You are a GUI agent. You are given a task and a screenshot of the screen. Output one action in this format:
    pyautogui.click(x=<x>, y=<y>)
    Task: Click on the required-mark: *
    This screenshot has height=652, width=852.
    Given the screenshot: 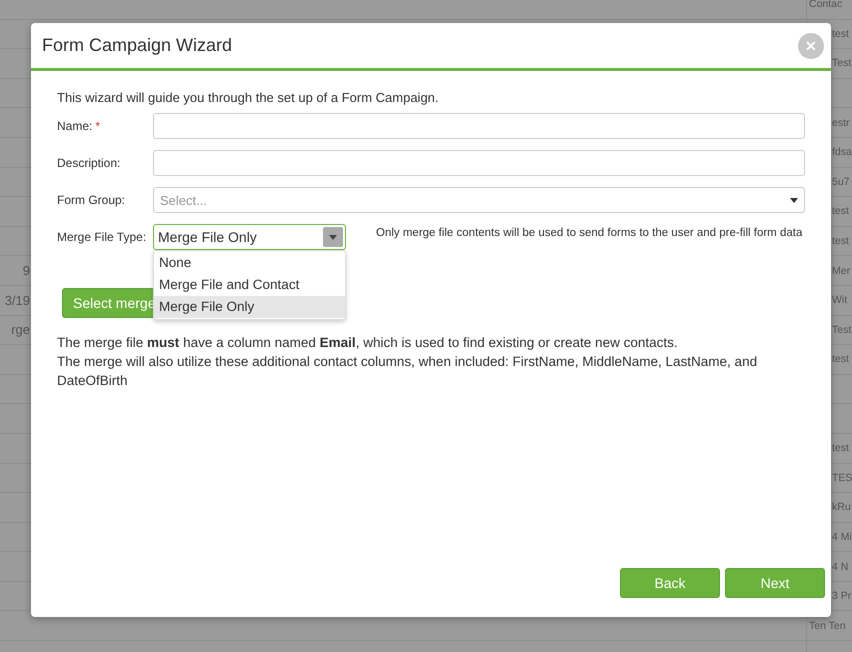 What is the action you would take?
    pyautogui.click(x=97, y=126)
    